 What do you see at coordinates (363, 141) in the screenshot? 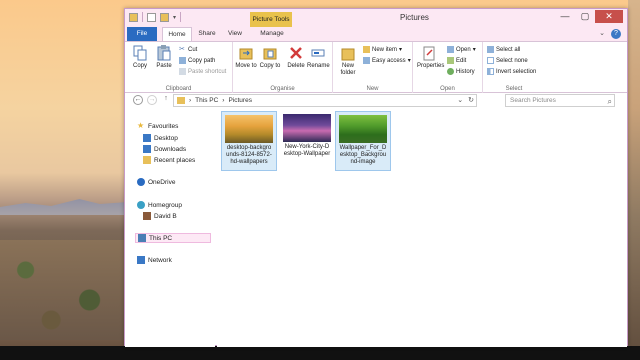
I see `file-item: Wallpaper_For_D esktop_Backgrou nd-image` at bounding box center [363, 141].